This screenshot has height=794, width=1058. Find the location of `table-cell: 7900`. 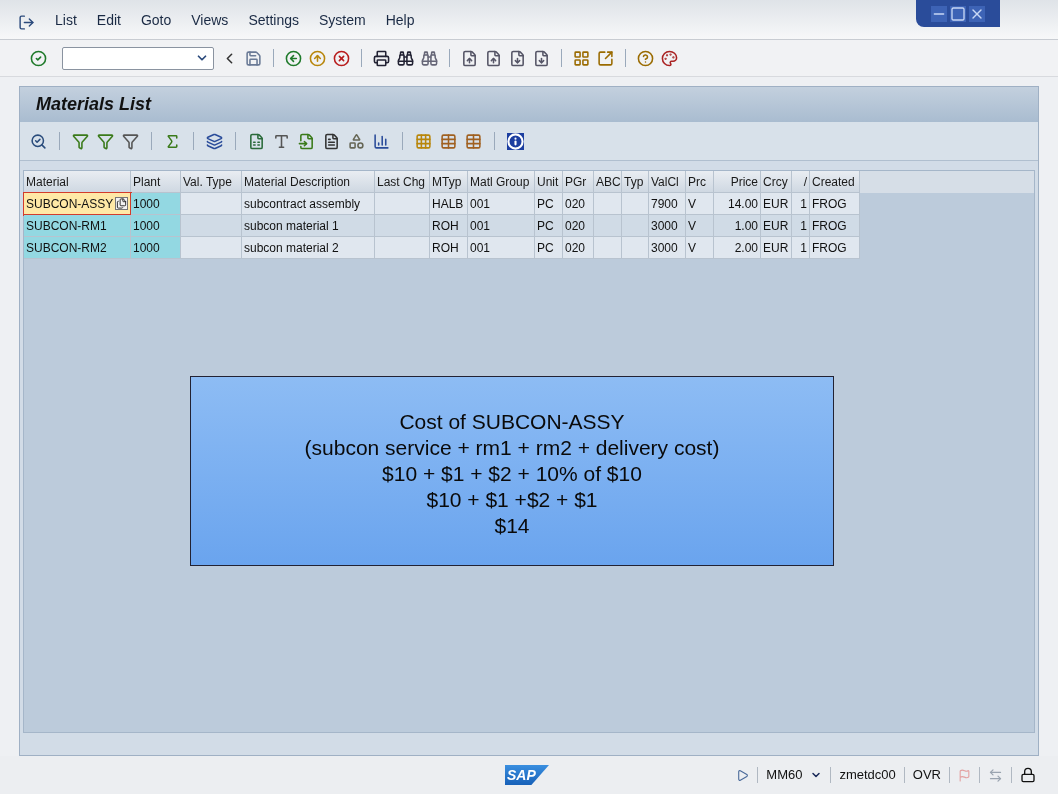

table-cell: 7900 is located at coordinates (667, 204).